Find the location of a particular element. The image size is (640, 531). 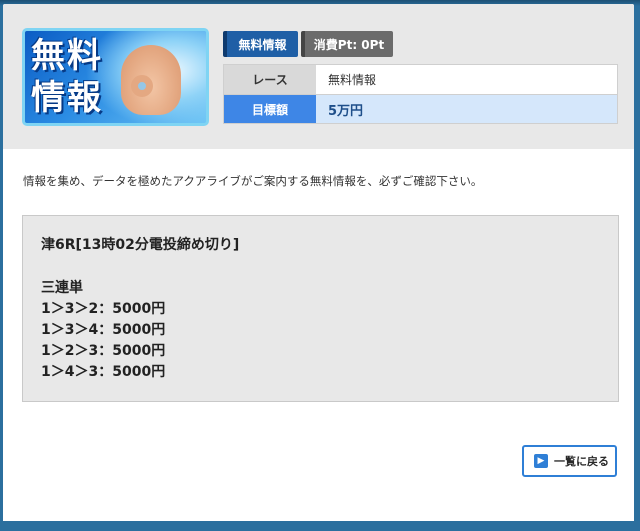

target-label: 目標額 is located at coordinates (270, 109).